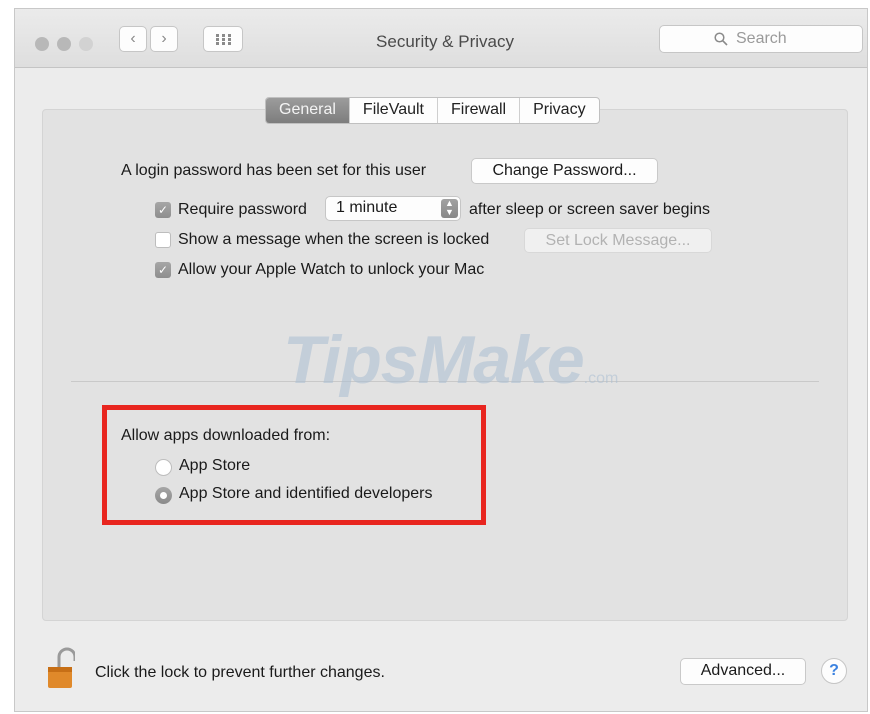 This screenshot has height=714, width=870. I want to click on watermark-domain: .com, so click(601, 378).